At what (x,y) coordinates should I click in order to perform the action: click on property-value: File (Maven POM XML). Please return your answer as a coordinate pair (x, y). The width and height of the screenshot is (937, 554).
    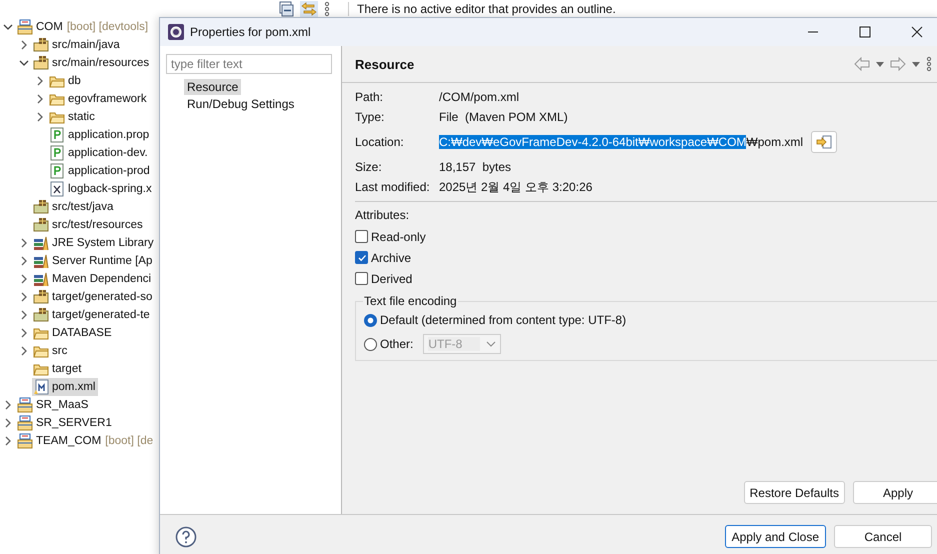
    Looking at the image, I should click on (504, 117).